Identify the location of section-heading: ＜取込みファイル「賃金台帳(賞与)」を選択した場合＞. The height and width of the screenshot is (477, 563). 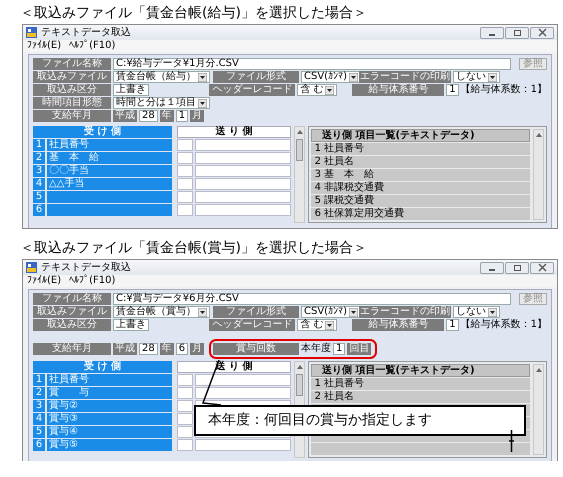
(193, 248).